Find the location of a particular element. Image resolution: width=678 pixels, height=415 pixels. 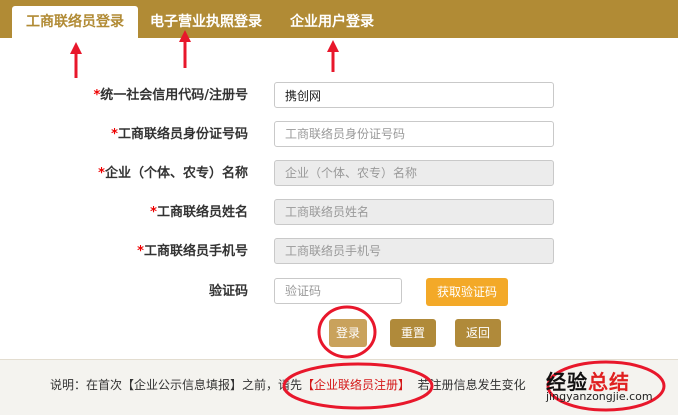

credit-code-row: *统一社会信用代码/注册号 is located at coordinates (339, 96).